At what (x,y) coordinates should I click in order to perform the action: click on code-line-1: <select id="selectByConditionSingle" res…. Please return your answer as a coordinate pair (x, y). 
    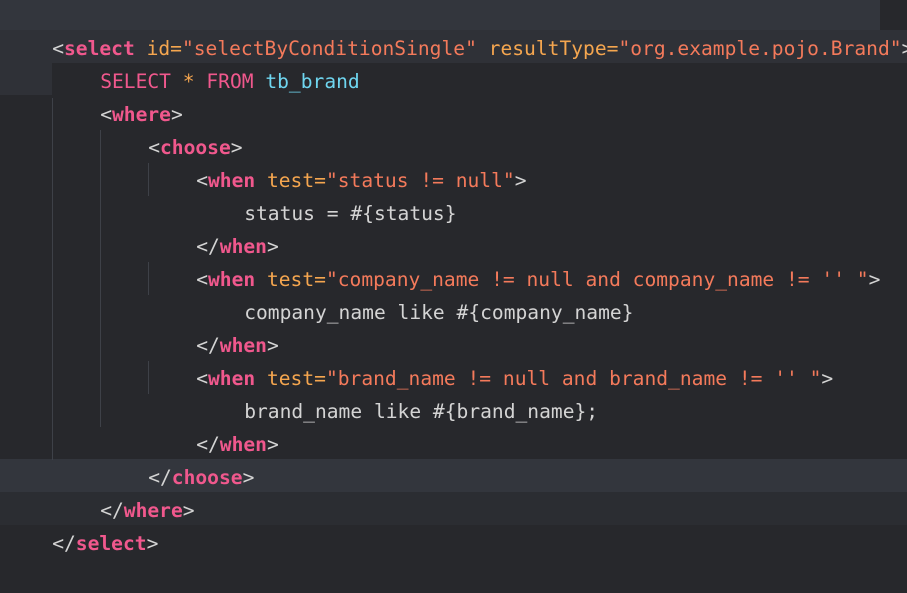
    Looking at the image, I should click on (456, 30).